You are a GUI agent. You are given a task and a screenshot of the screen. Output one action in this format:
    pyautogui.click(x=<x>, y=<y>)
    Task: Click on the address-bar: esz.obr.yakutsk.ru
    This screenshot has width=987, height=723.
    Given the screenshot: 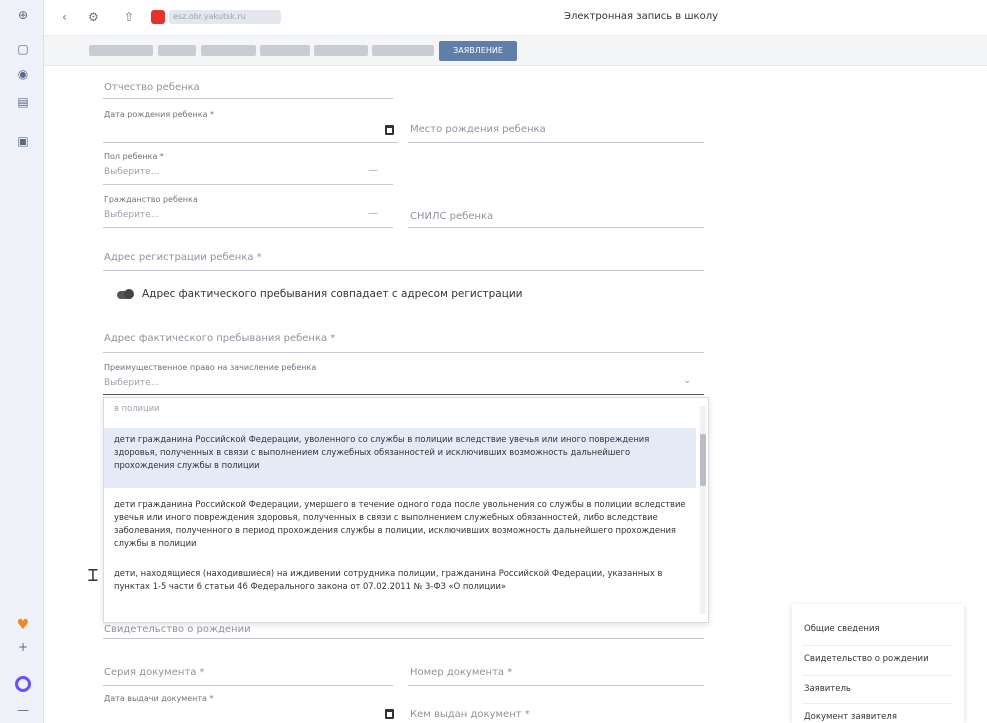 What is the action you would take?
    pyautogui.click(x=225, y=17)
    